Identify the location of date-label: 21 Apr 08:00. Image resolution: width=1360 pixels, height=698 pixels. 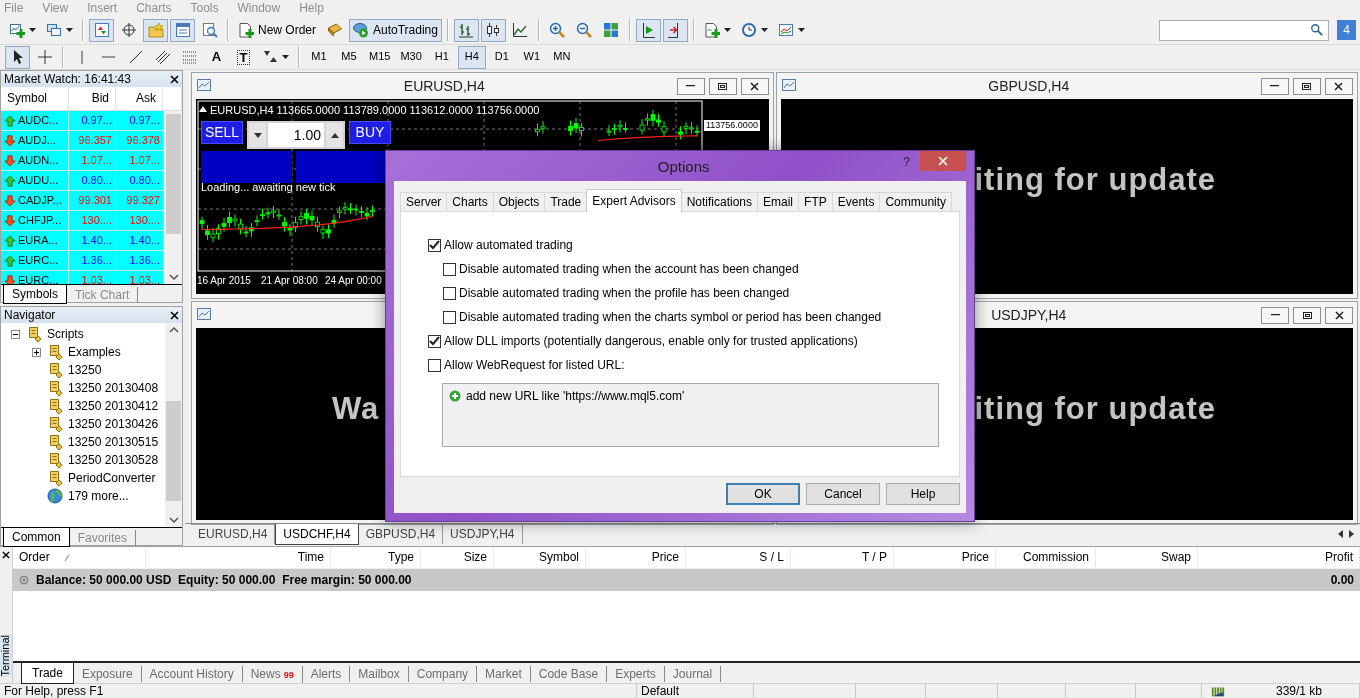
(289, 281).